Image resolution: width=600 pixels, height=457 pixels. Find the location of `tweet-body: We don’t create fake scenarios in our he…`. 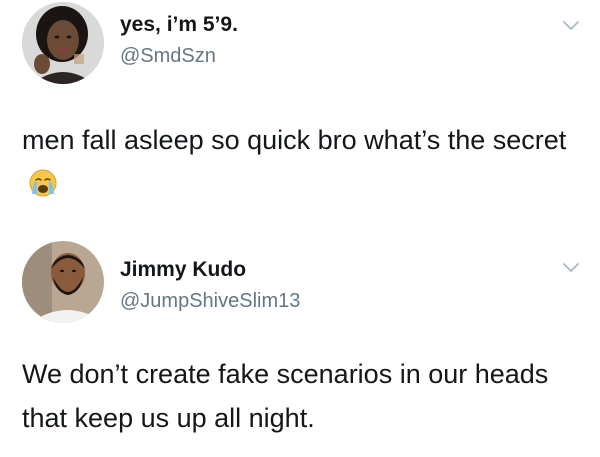

tweet-body: We don’t create fake scenarios in our he… is located at coordinates (285, 396).